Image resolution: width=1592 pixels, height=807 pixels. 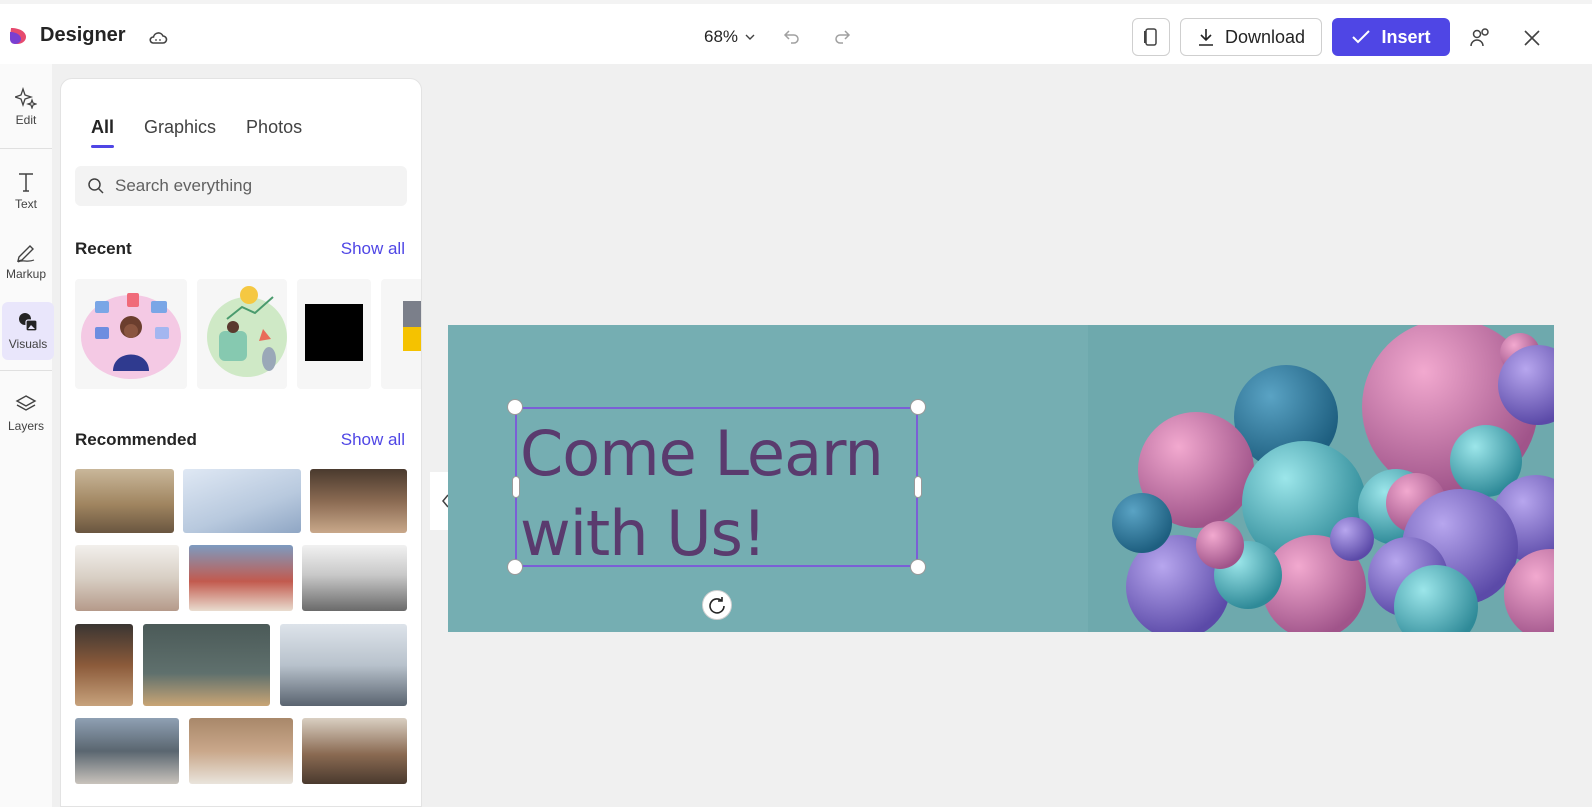 What do you see at coordinates (180, 132) in the screenshot?
I see `tab-graphics: Graphics` at bounding box center [180, 132].